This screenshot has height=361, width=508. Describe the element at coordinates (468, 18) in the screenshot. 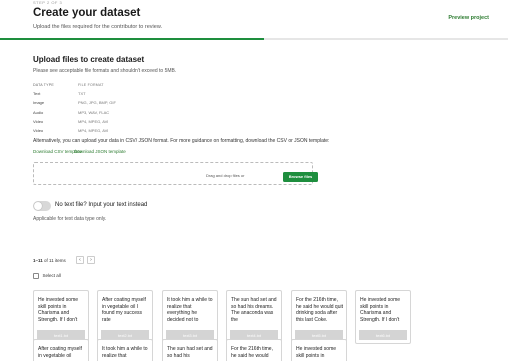

I see `preview-project-link: Preview project` at that location.